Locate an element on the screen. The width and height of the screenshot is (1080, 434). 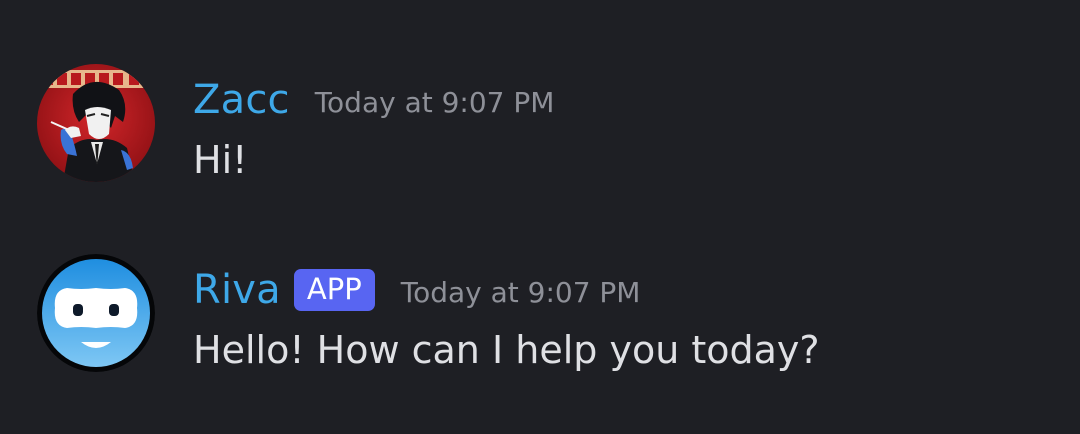
username: Riva is located at coordinates (237, 290).